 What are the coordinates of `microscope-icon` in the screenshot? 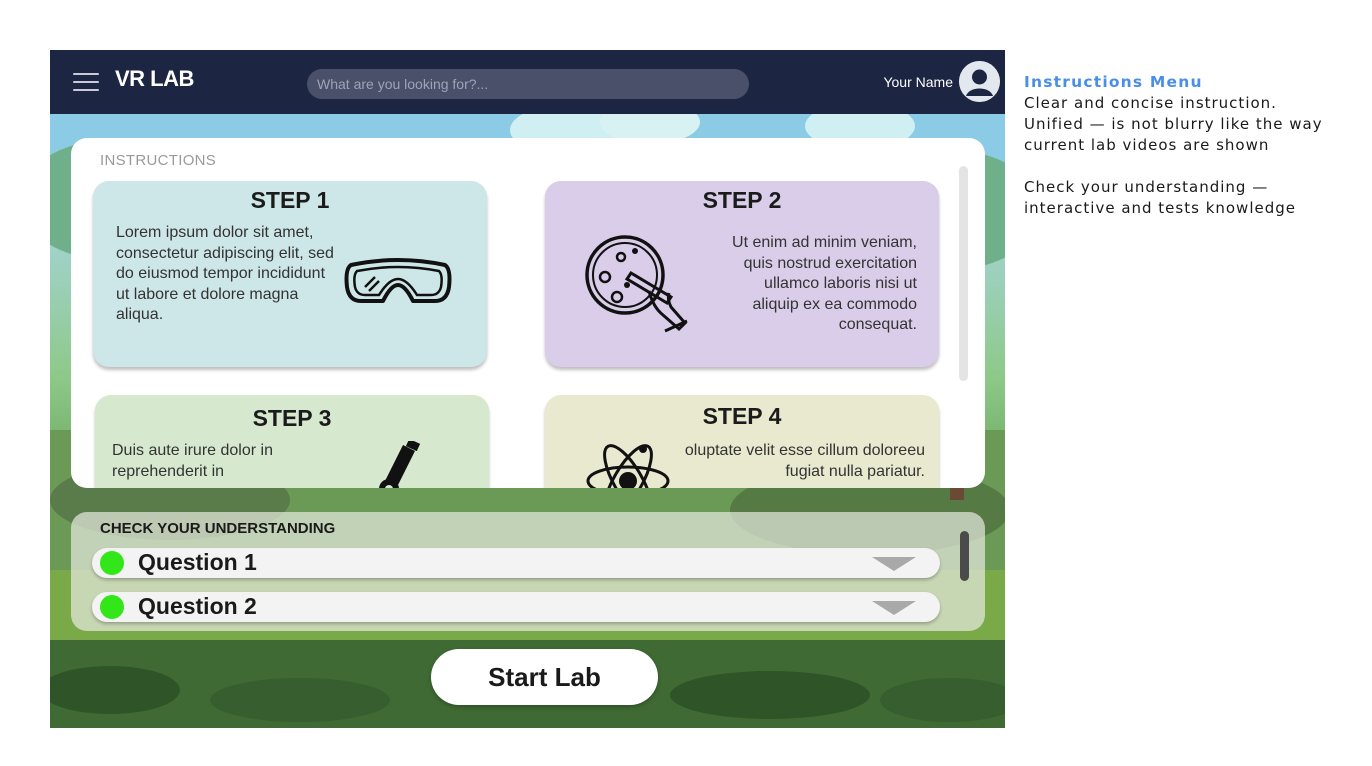 It's located at (400, 464).